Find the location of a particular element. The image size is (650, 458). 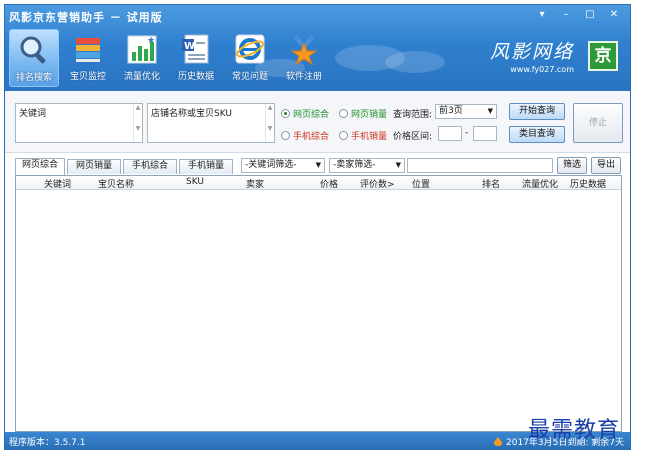

radio-web-sales: 网页销量 is located at coordinates (363, 113).